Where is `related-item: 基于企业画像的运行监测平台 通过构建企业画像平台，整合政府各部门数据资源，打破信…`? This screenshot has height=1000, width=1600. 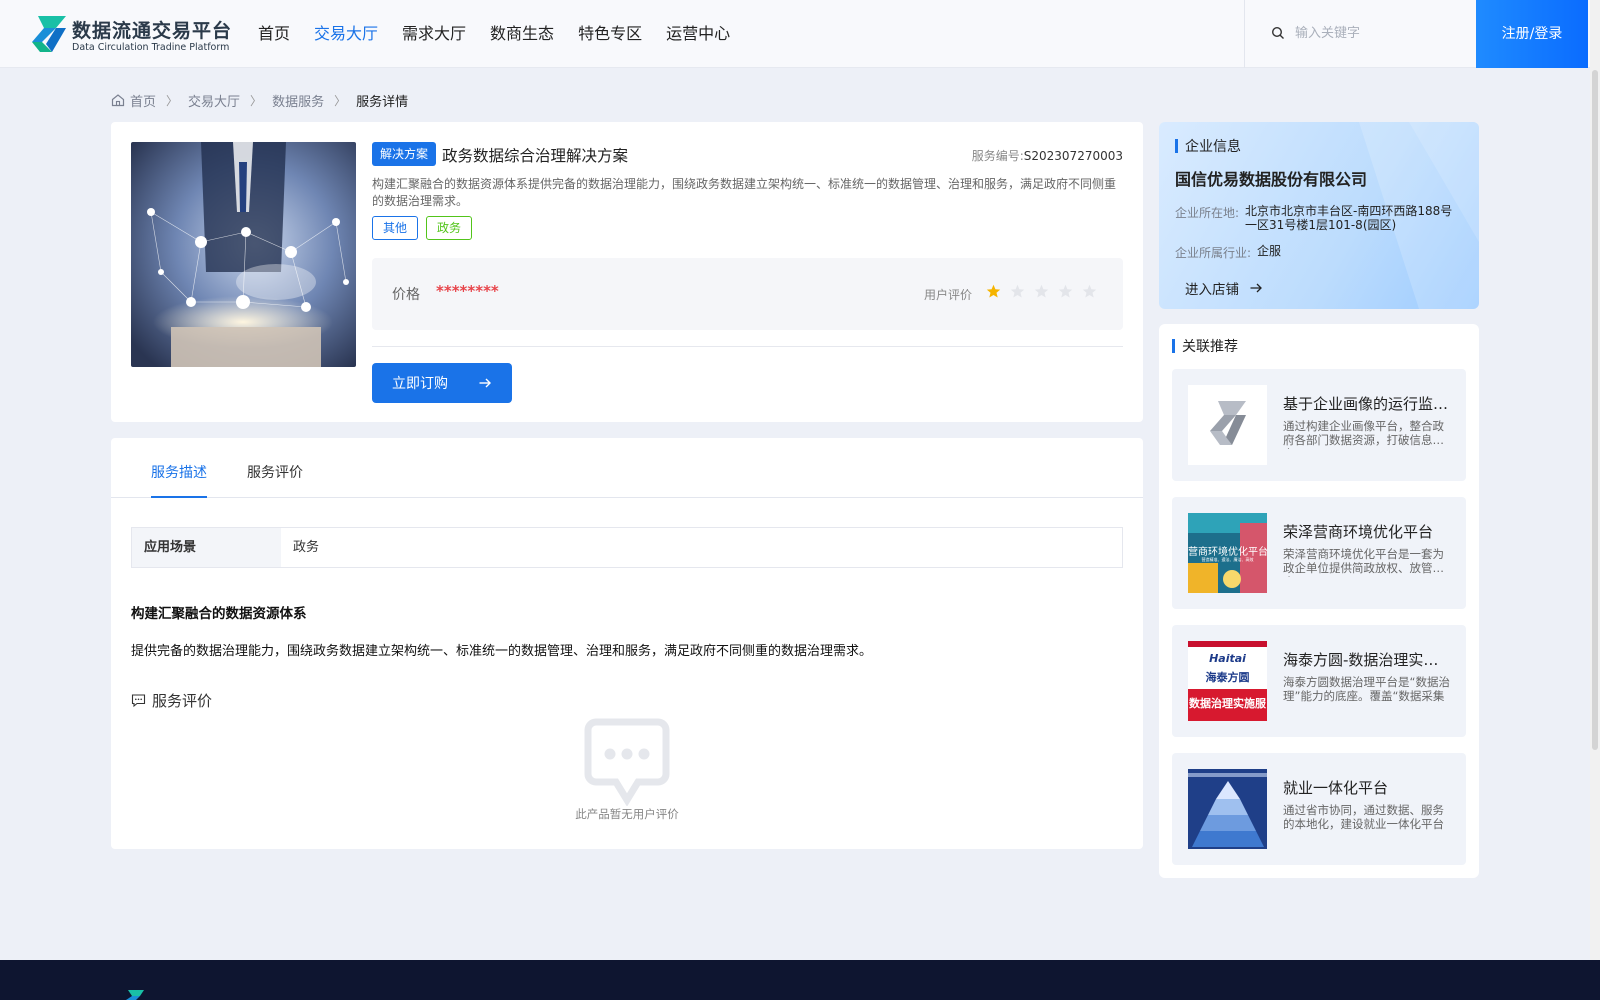
related-item: 基于企业画像的运行监测平台 通过构建企业画像平台，整合政府各部门数据资源，打破信… is located at coordinates (1319, 425).